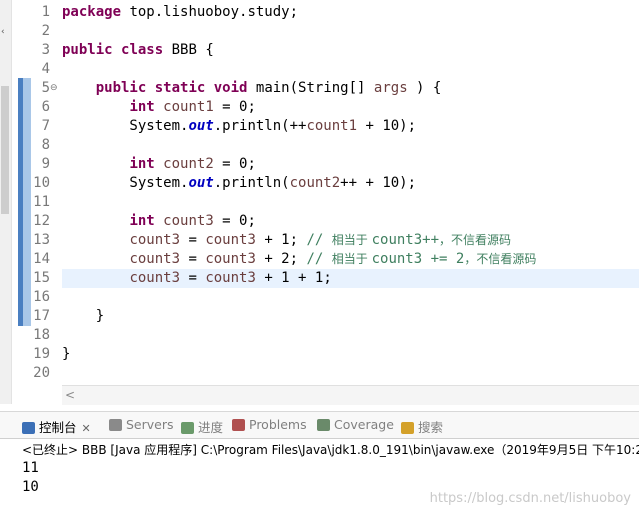  What do you see at coordinates (159, 164) in the screenshot?
I see `code-line: int count2 = 0;` at bounding box center [159, 164].